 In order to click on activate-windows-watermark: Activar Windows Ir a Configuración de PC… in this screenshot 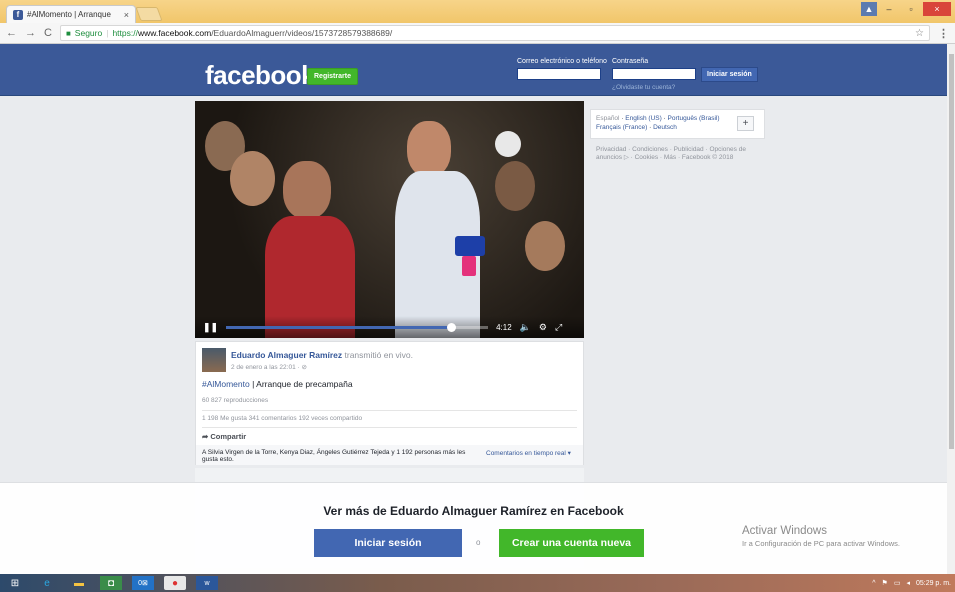, I will do `click(821, 536)`.